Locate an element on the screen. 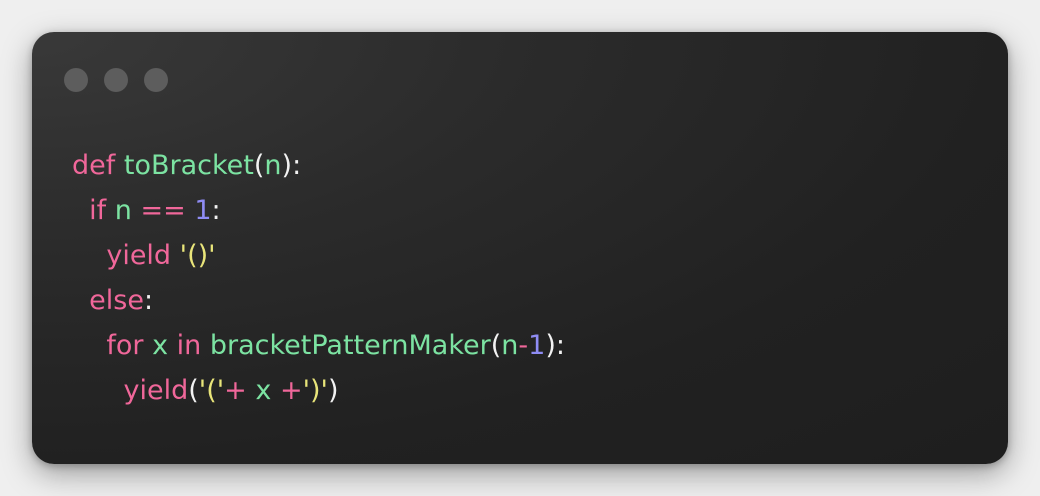  window-controls is located at coordinates (116, 80).